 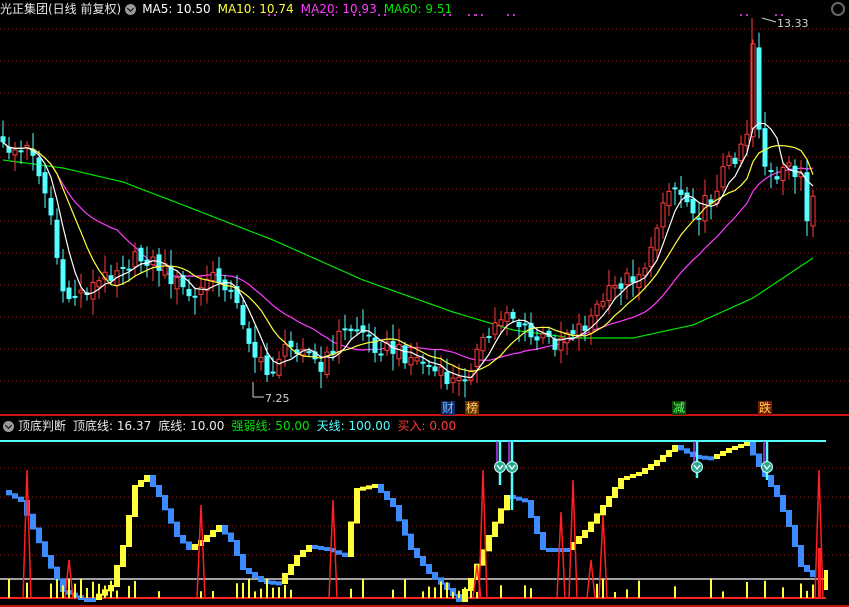 What do you see at coordinates (472, 408) in the screenshot?
I see `event-rank: 榜` at bounding box center [472, 408].